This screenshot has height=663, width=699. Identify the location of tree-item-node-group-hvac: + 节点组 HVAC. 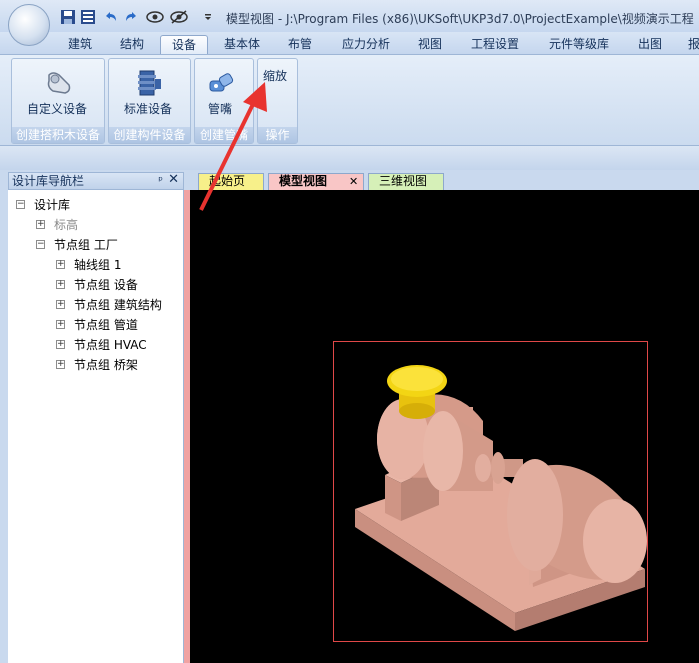
(101, 345).